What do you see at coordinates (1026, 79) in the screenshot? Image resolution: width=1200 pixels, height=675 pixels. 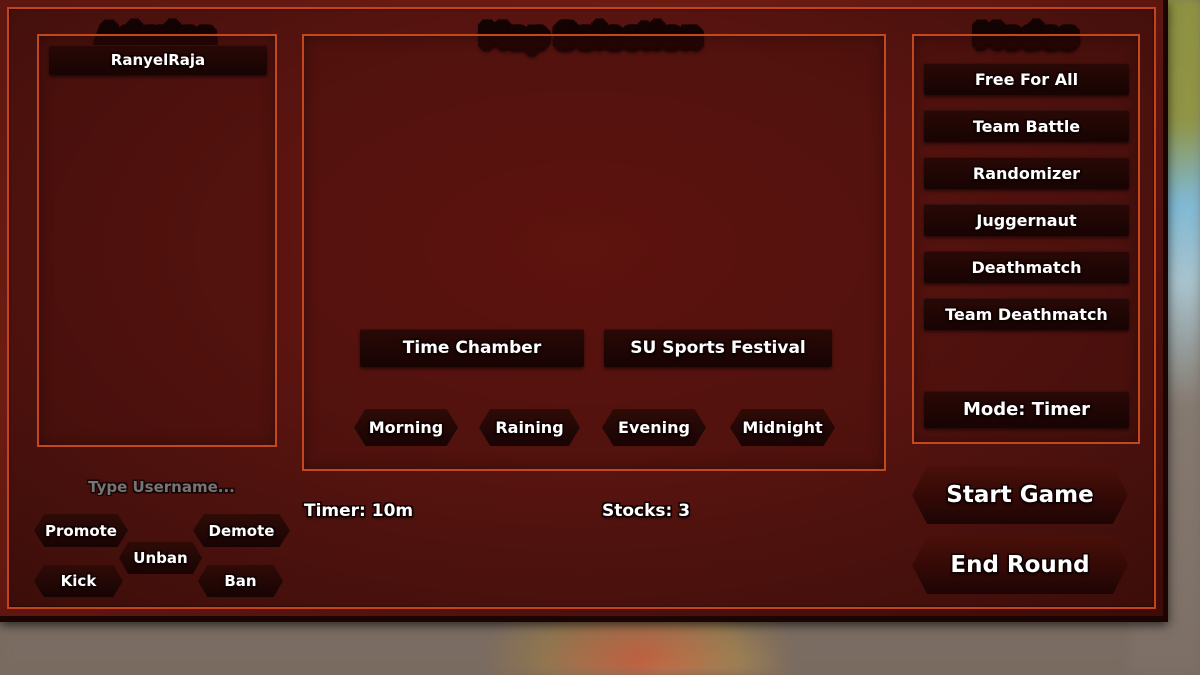 I see `mode-button-free-for-all: Free For All` at bounding box center [1026, 79].